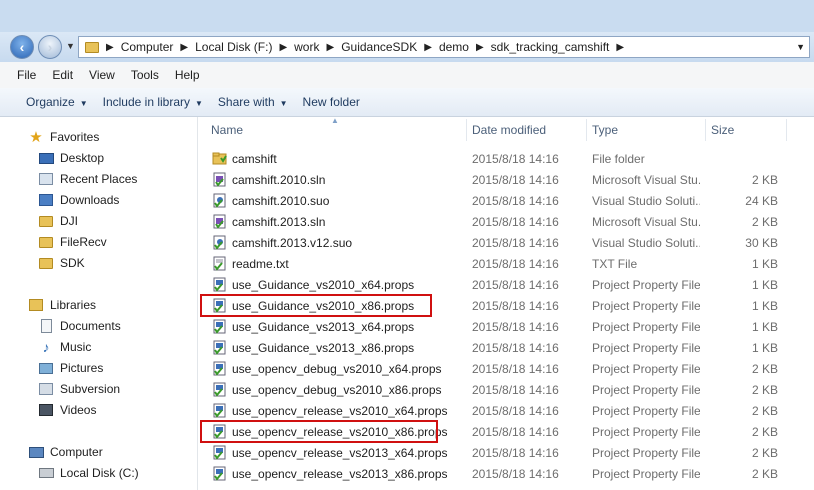 The width and height of the screenshot is (814, 490). I want to click on include-in-library-button: Include in library ▼, so click(160, 102).